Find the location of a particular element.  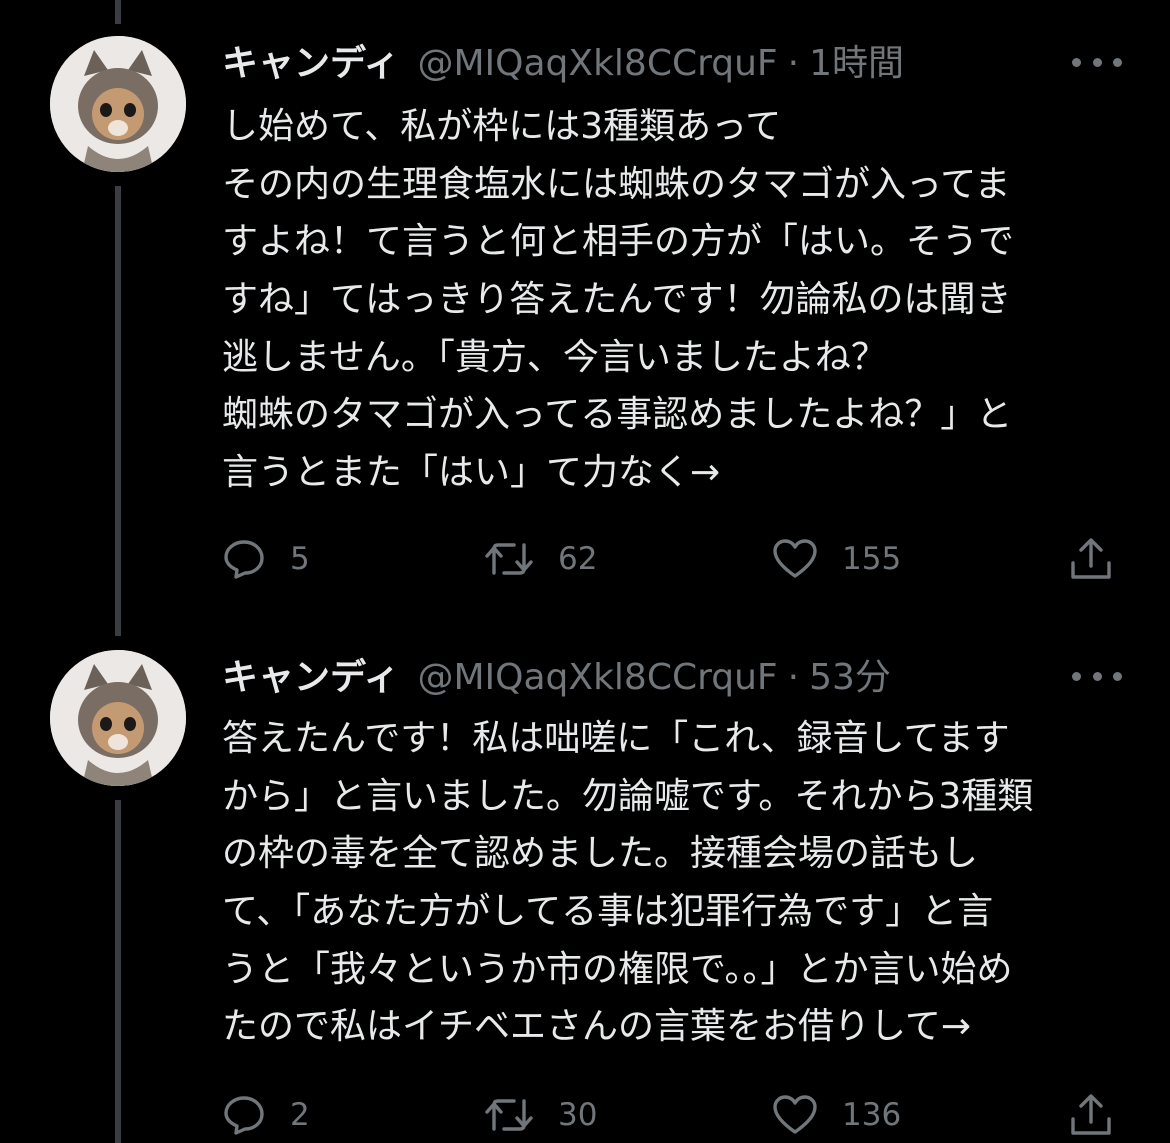

tweet-text-line: から」と言いました。勿論嘘です。それから3種類 is located at coordinates (628, 796).